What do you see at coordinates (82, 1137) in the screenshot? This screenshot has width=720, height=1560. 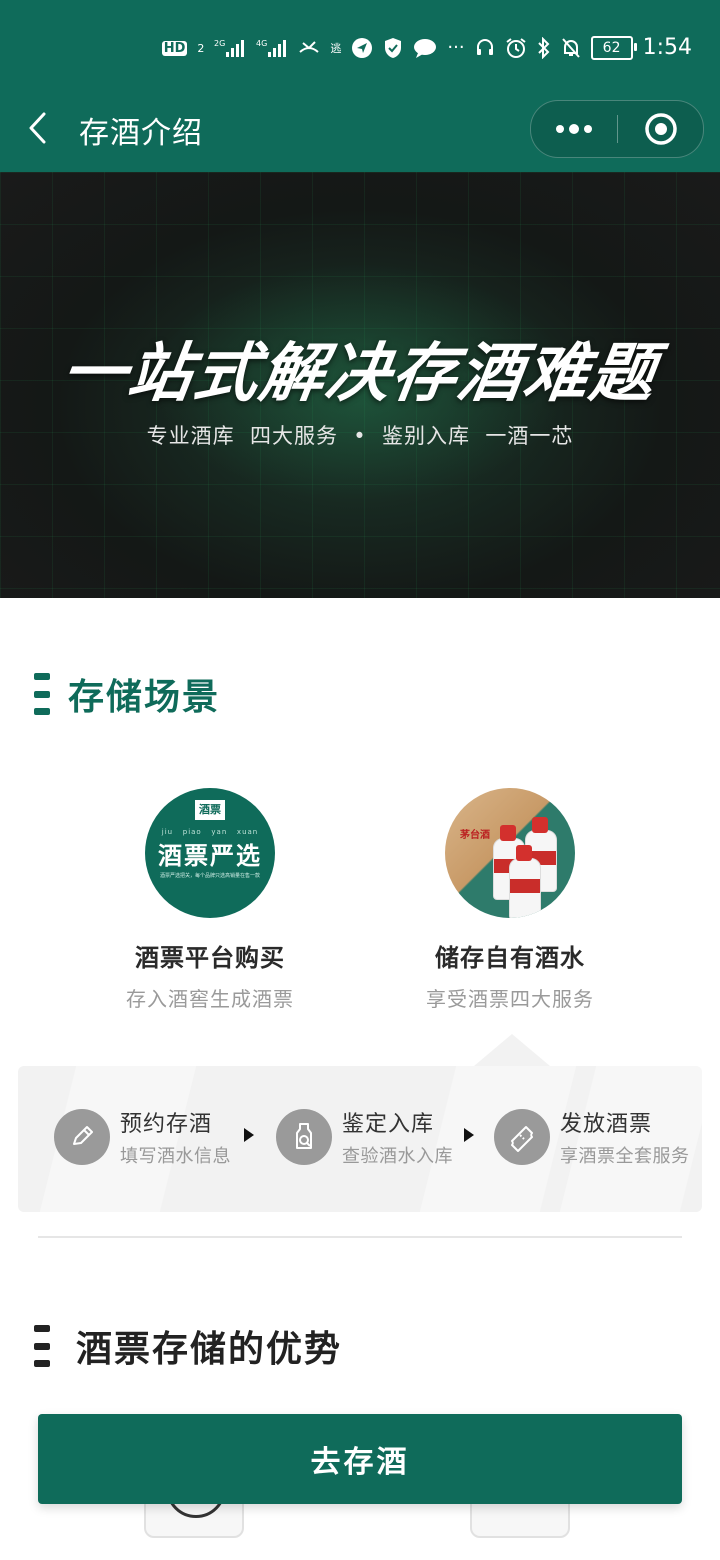 I see `pencil-icon` at bounding box center [82, 1137].